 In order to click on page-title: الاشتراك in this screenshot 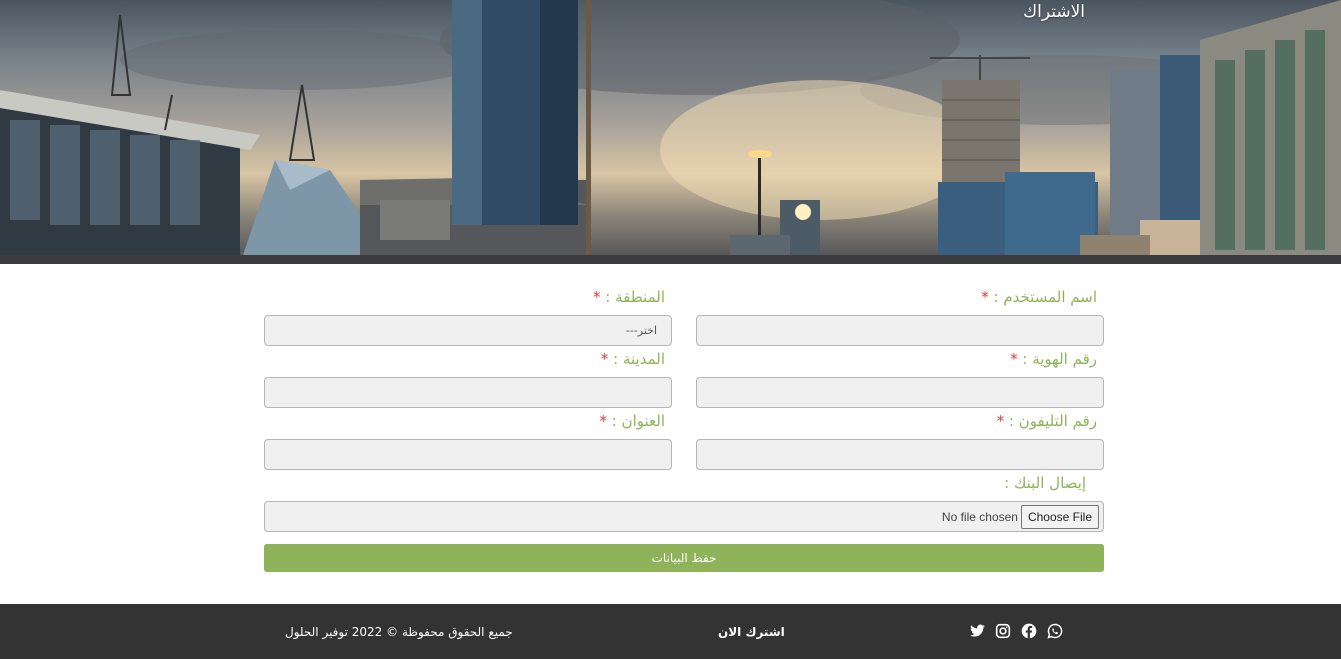, I will do `click(1054, 12)`.